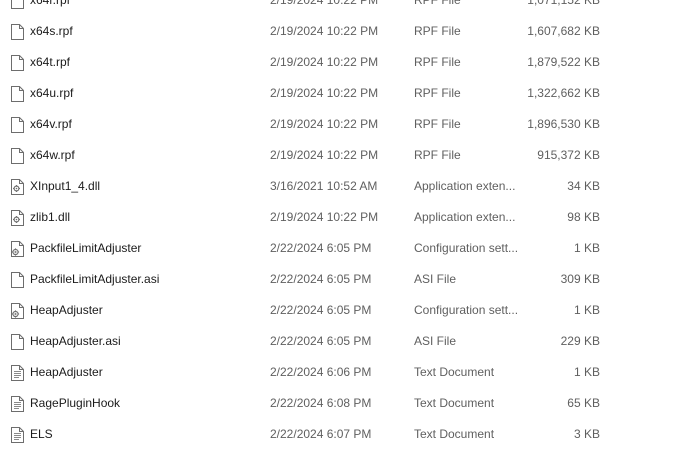  What do you see at coordinates (563, 3) in the screenshot?
I see `file-size: 1,071,152 KB` at bounding box center [563, 3].